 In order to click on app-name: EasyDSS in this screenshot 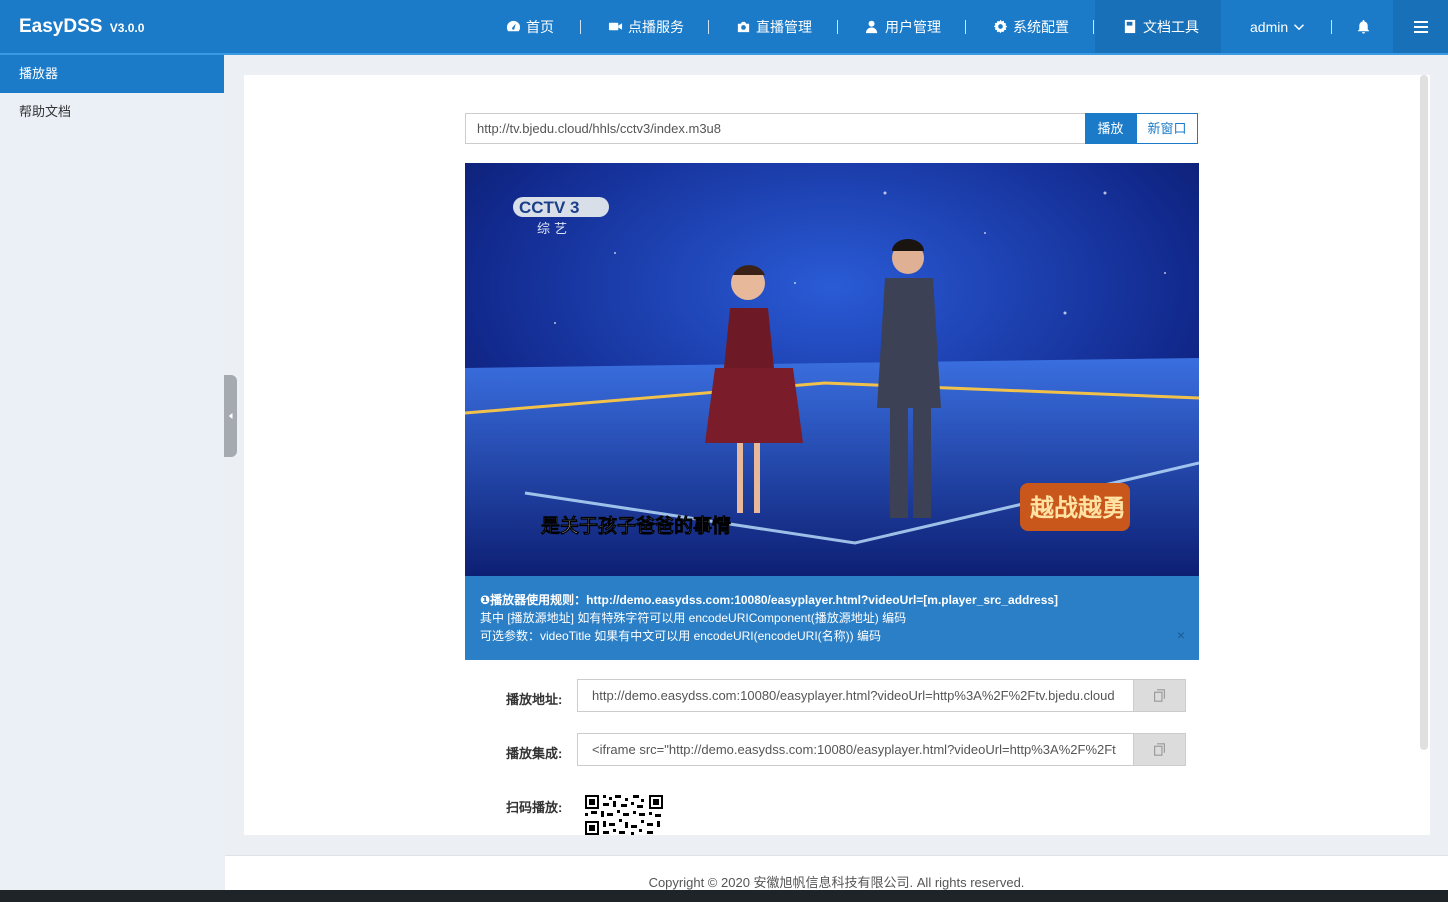, I will do `click(61, 26)`.